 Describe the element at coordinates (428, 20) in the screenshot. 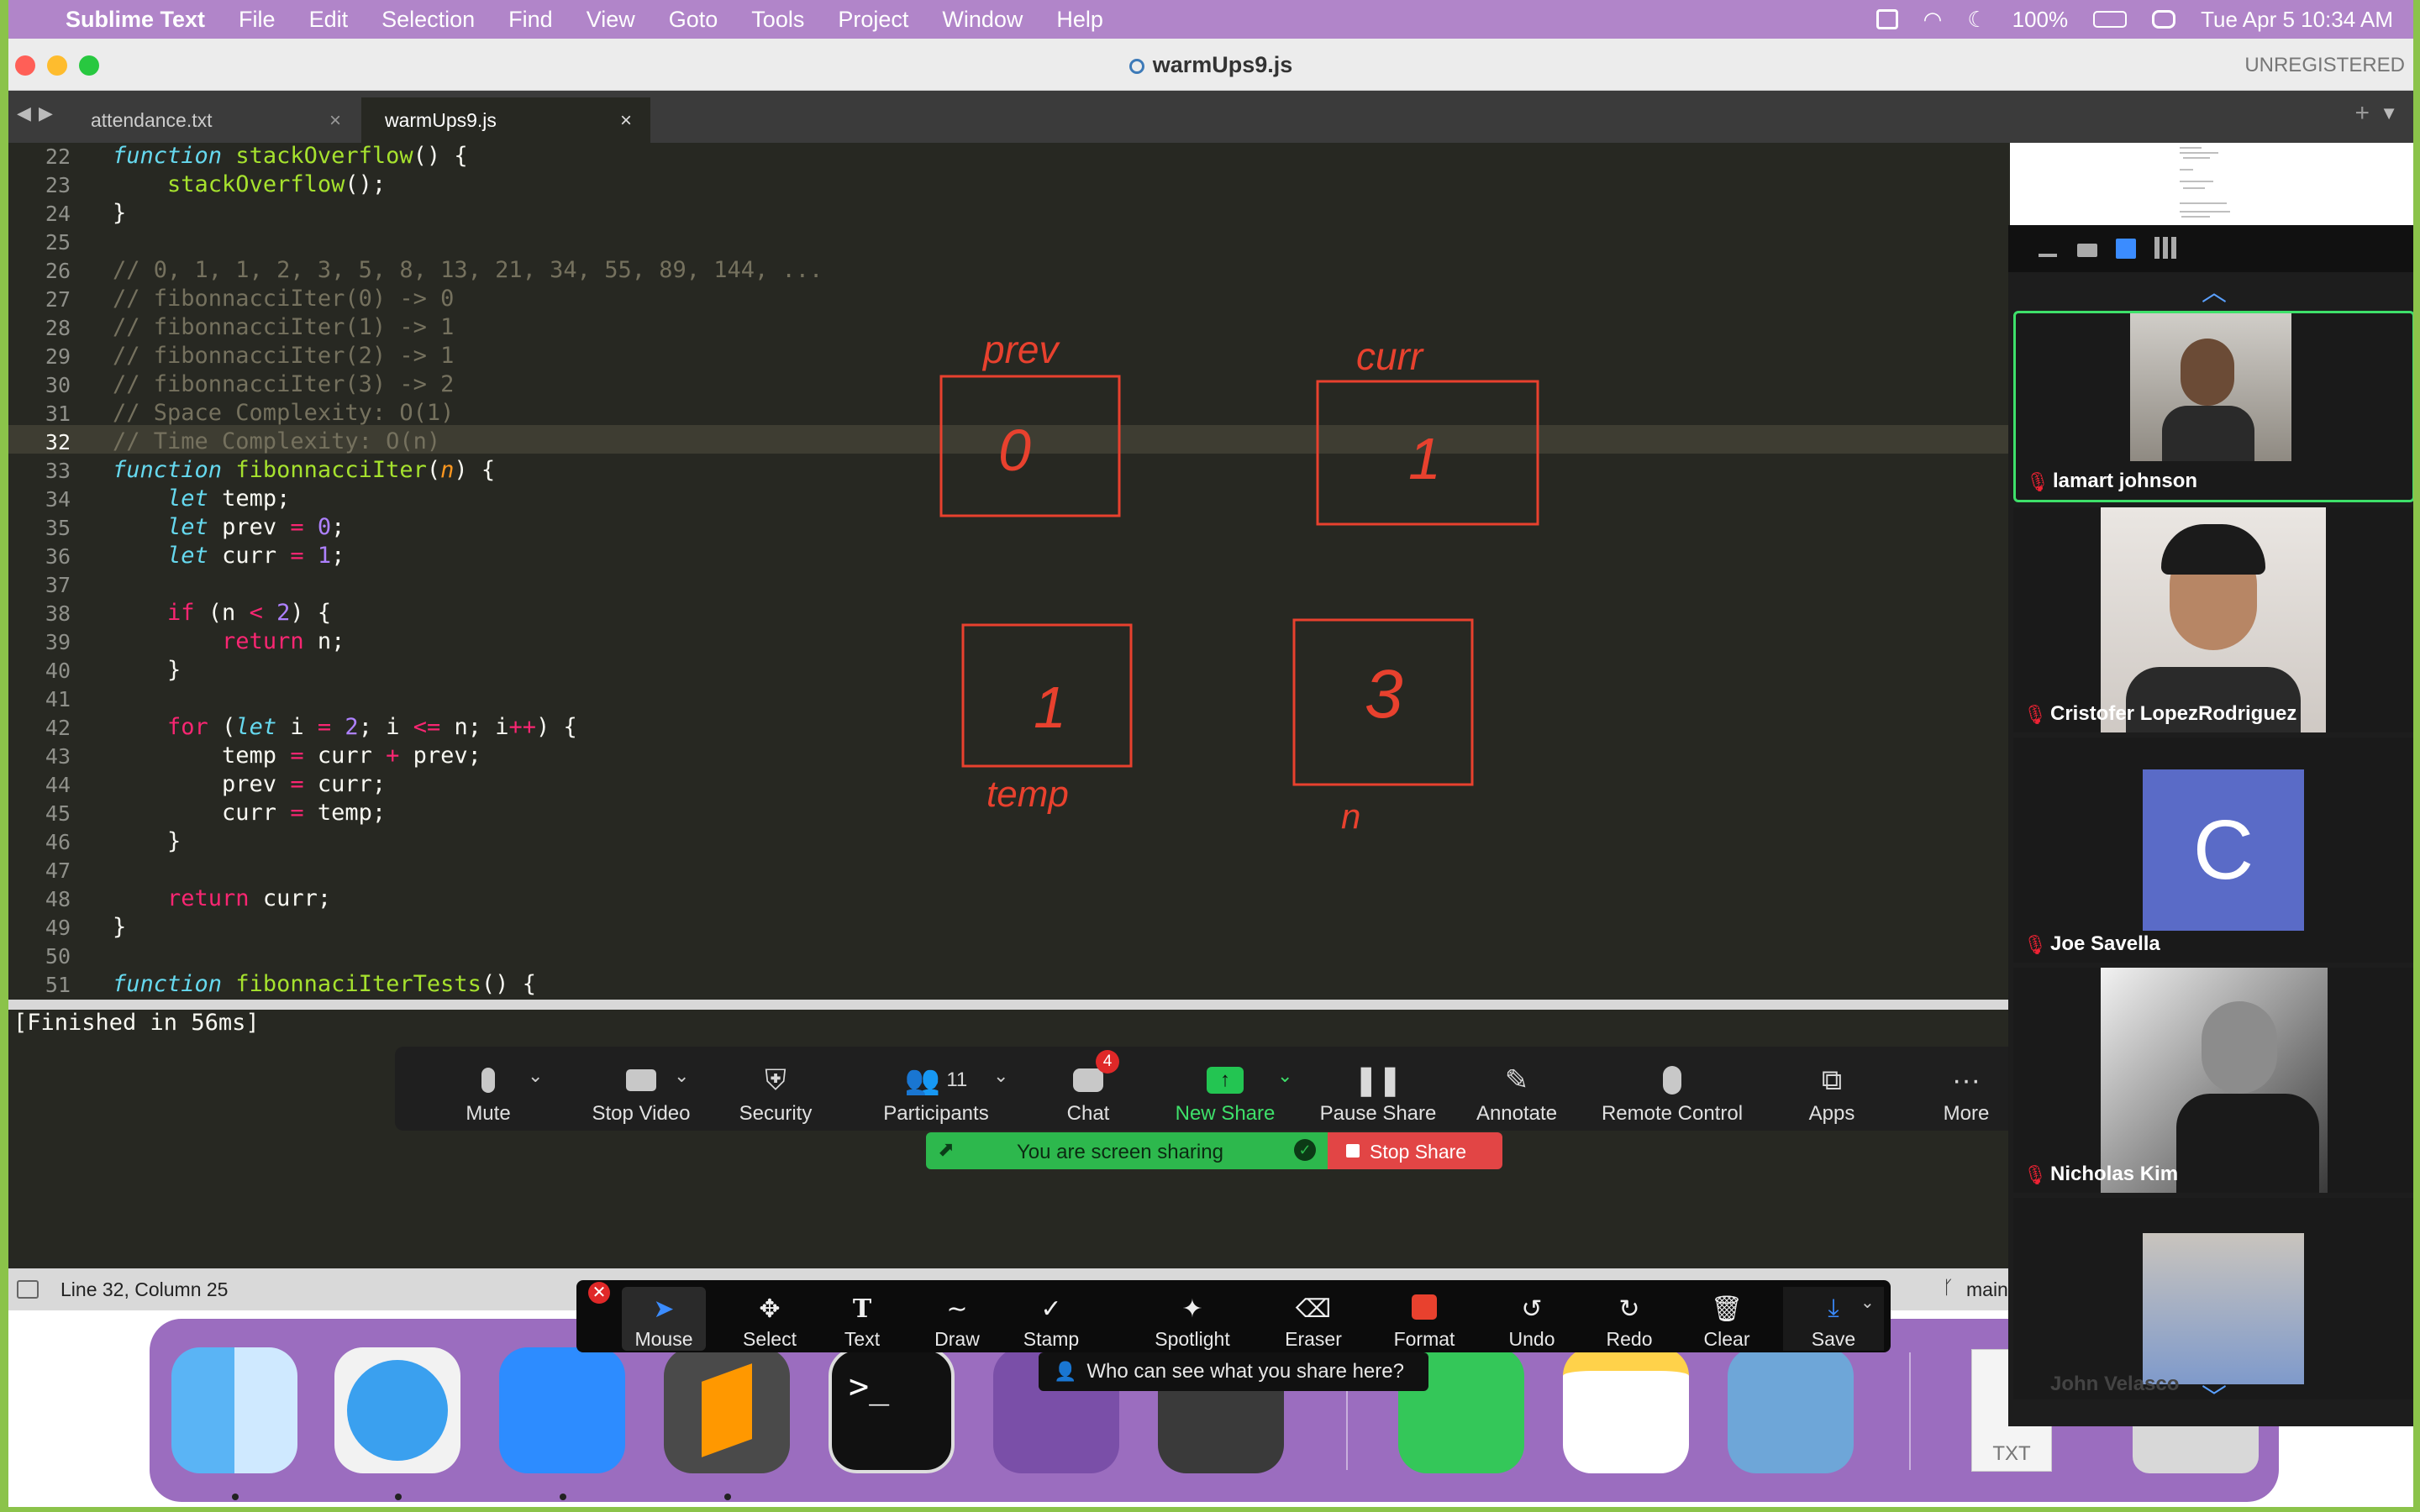

I see `menu-selection: Selection` at that location.